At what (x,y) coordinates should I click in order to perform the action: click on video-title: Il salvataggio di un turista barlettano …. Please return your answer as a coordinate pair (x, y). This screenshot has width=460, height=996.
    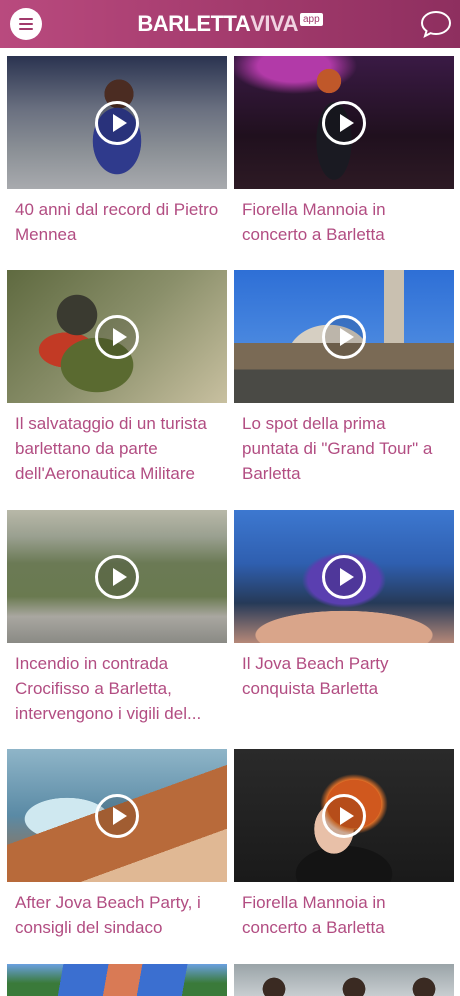
    Looking at the image, I should click on (117, 444).